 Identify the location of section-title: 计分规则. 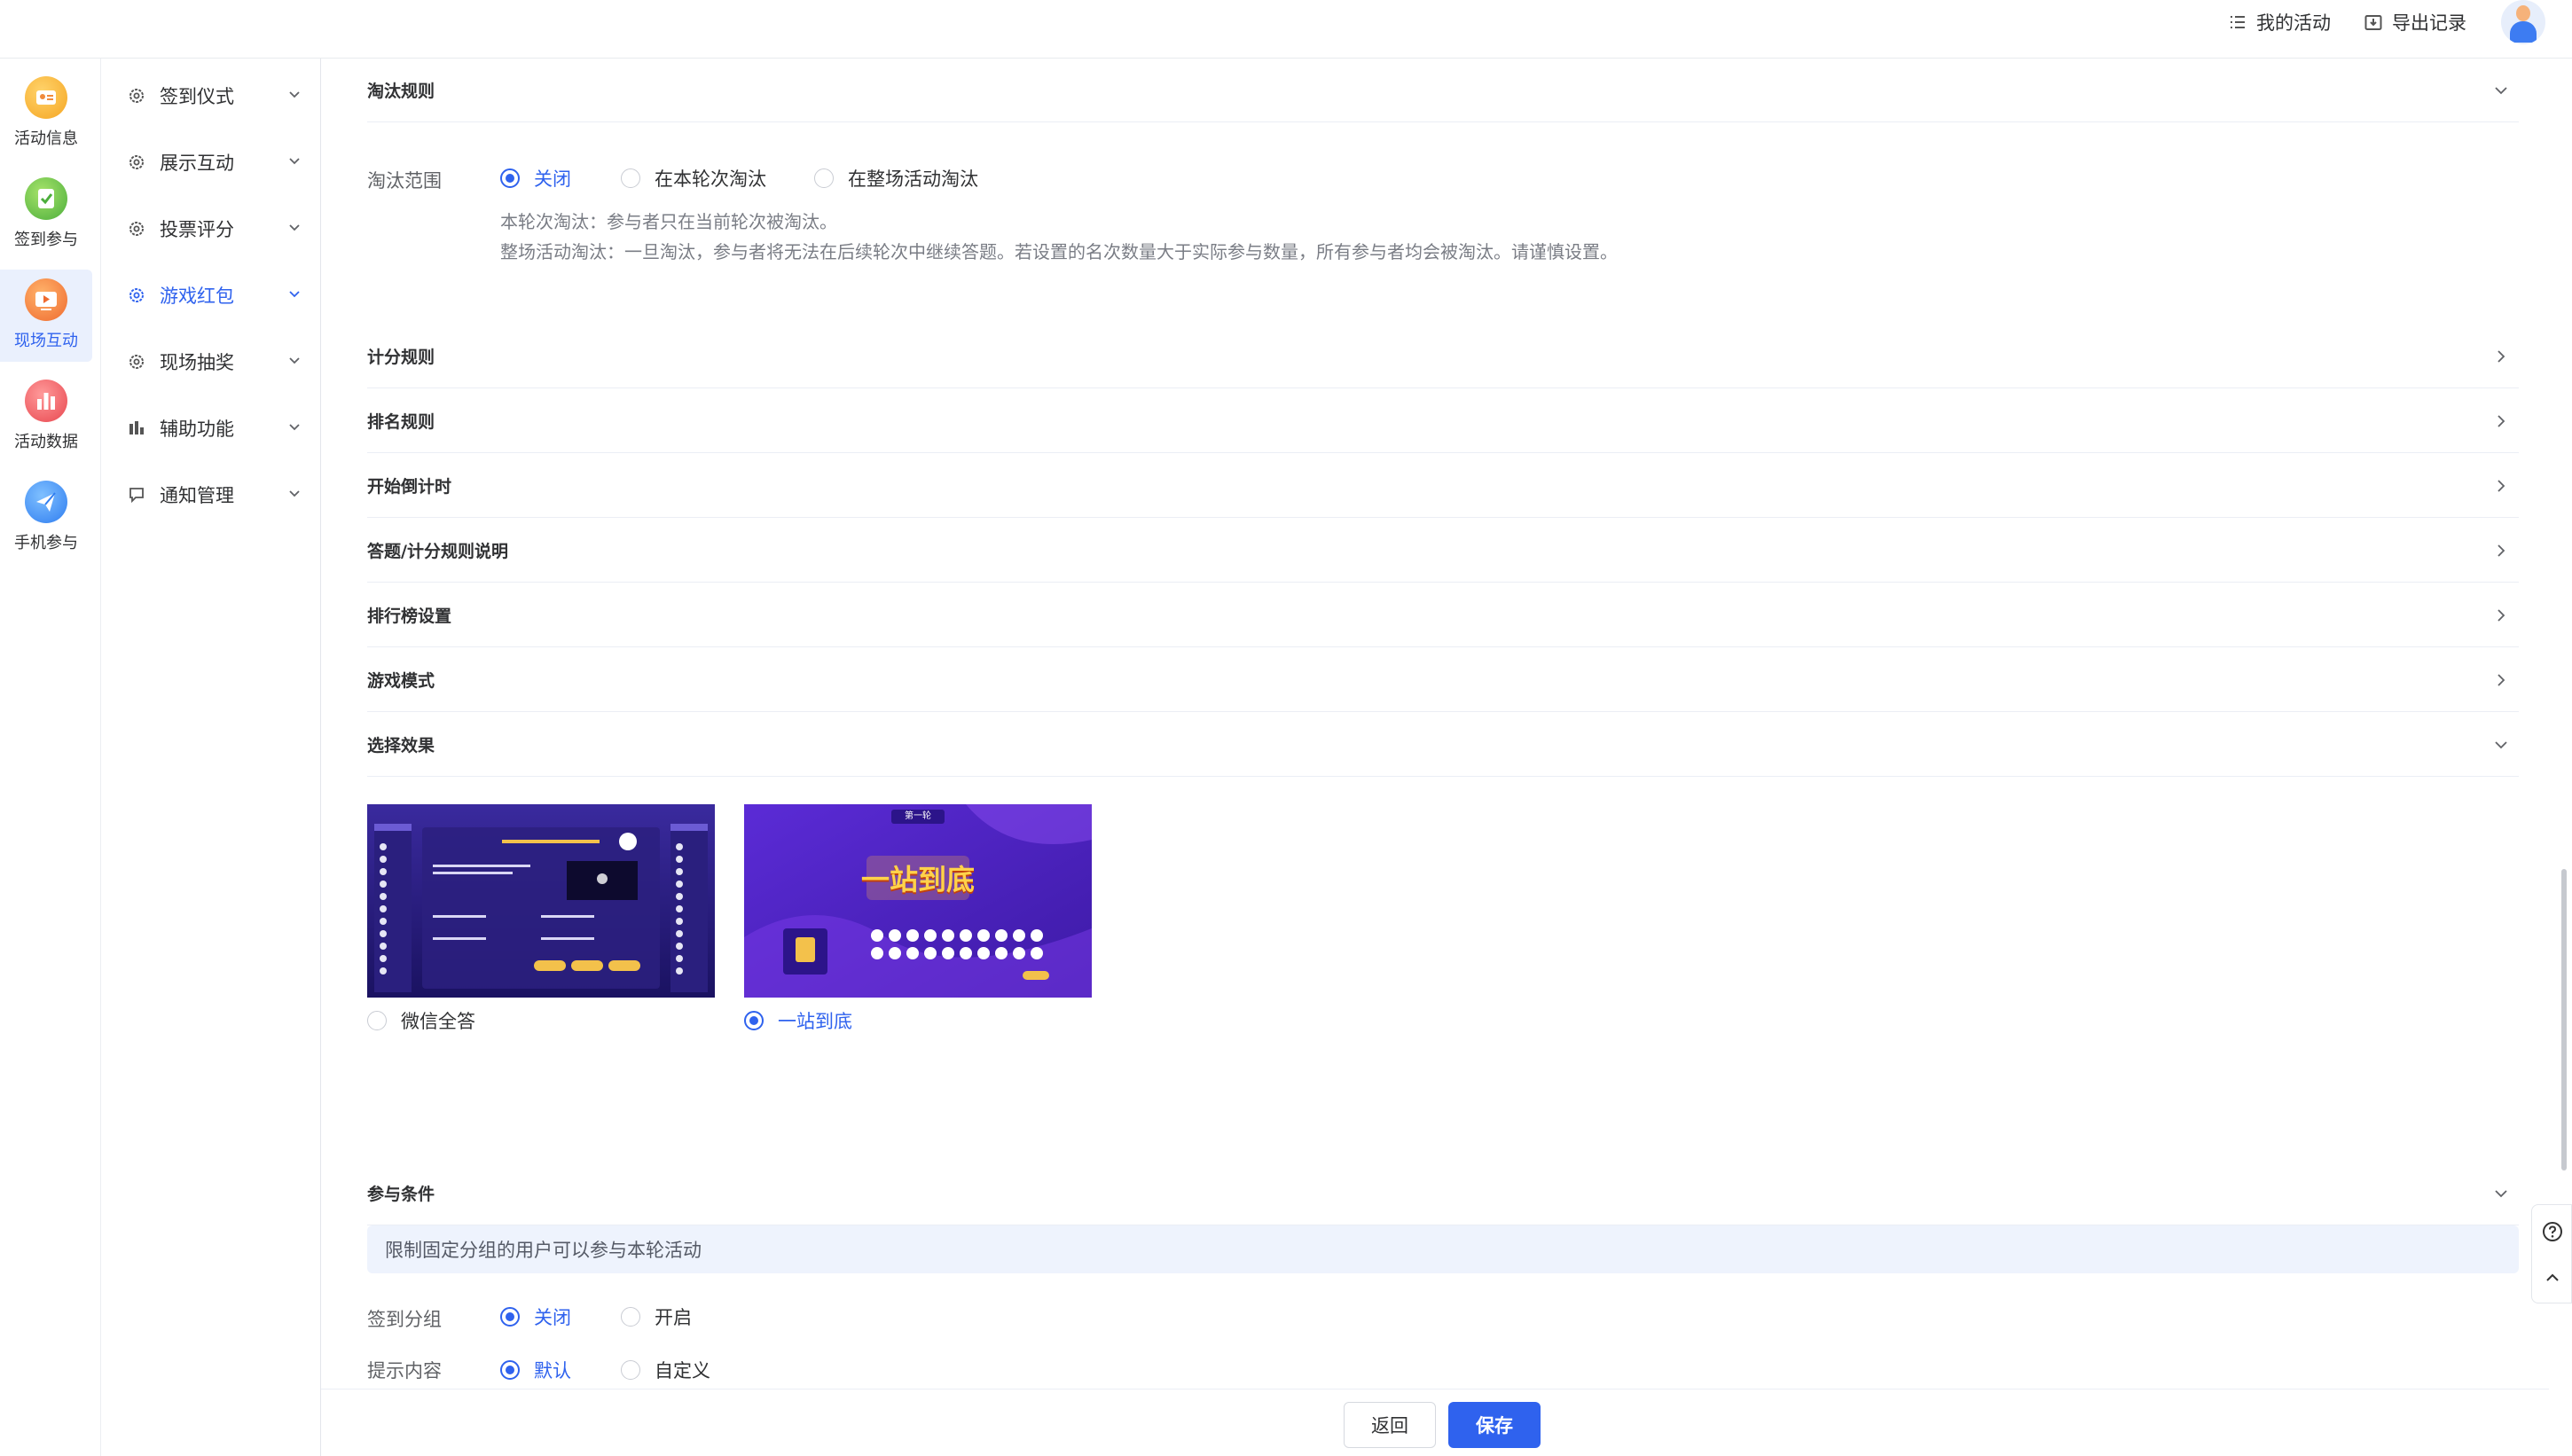
(401, 357).